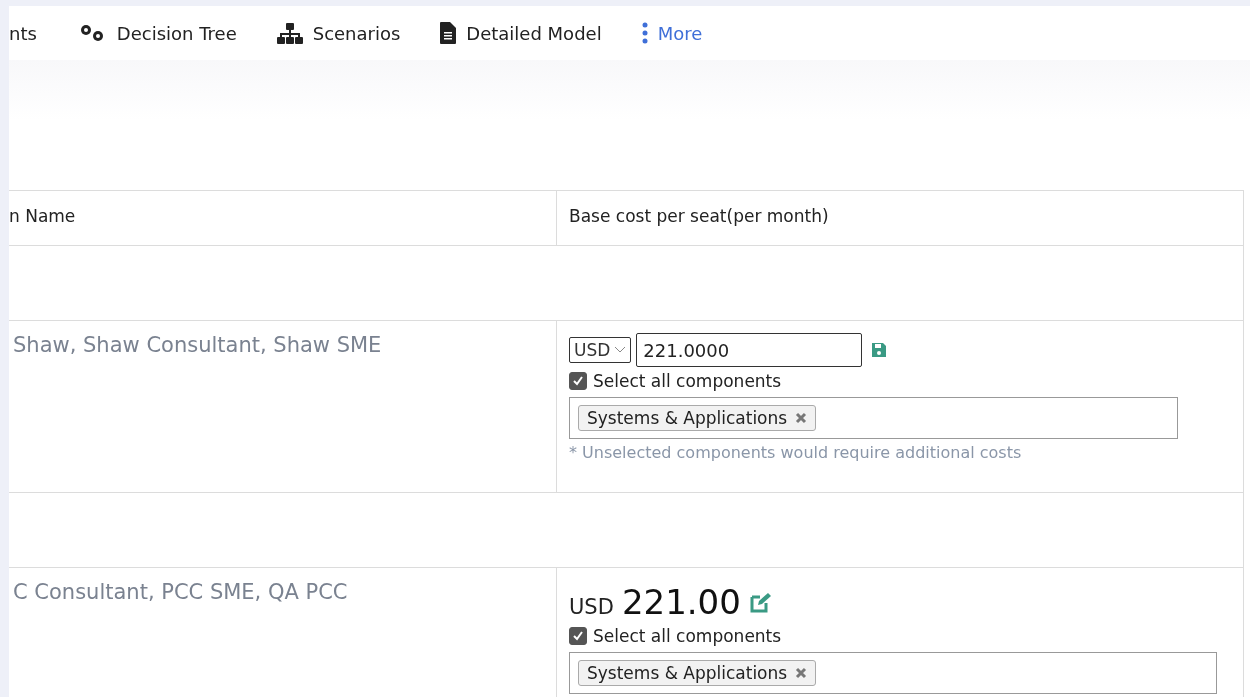  Describe the element at coordinates (796, 452) in the screenshot. I see `note-text: * Unselected components would require additional costs` at that location.